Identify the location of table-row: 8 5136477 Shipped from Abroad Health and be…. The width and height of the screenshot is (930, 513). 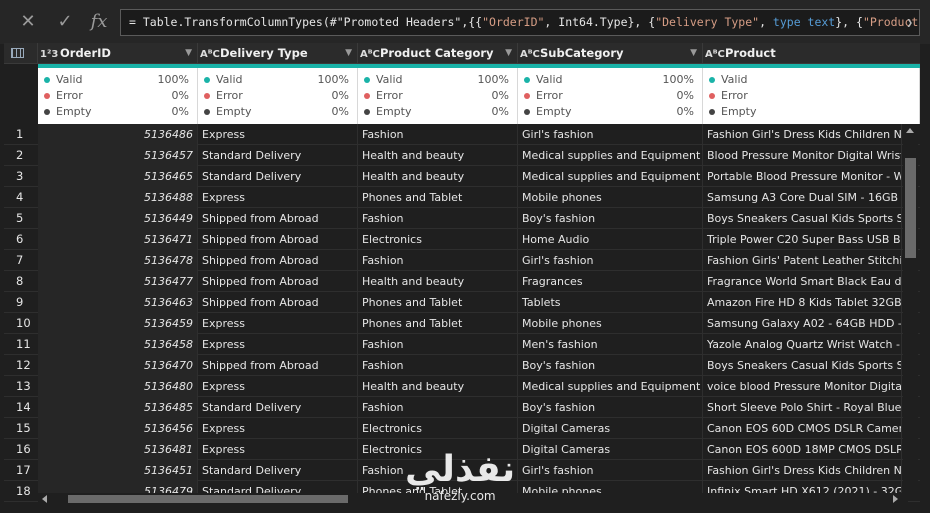
(462, 281).